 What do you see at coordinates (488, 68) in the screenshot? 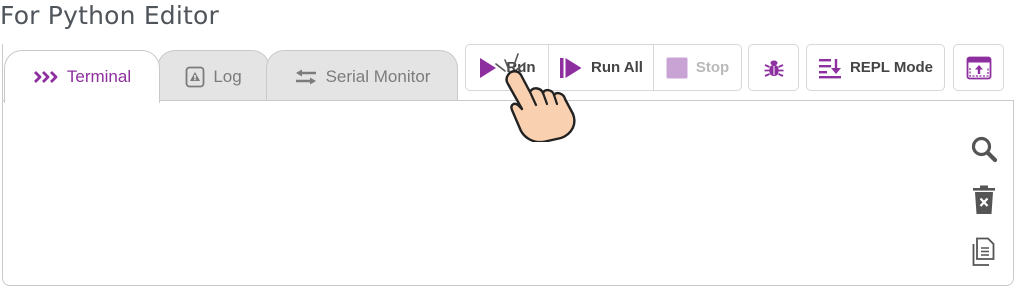
I see `play-icon` at bounding box center [488, 68].